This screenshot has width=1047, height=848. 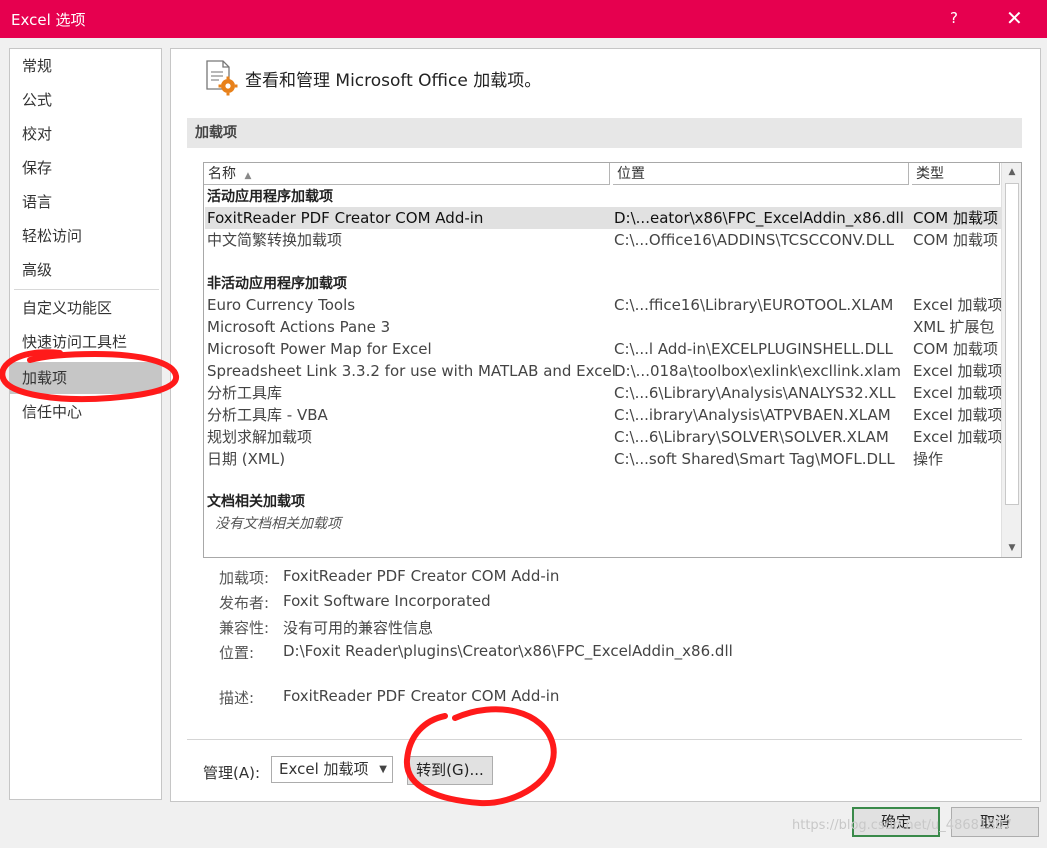 I want to click on help-button: ?, so click(x=954, y=18).